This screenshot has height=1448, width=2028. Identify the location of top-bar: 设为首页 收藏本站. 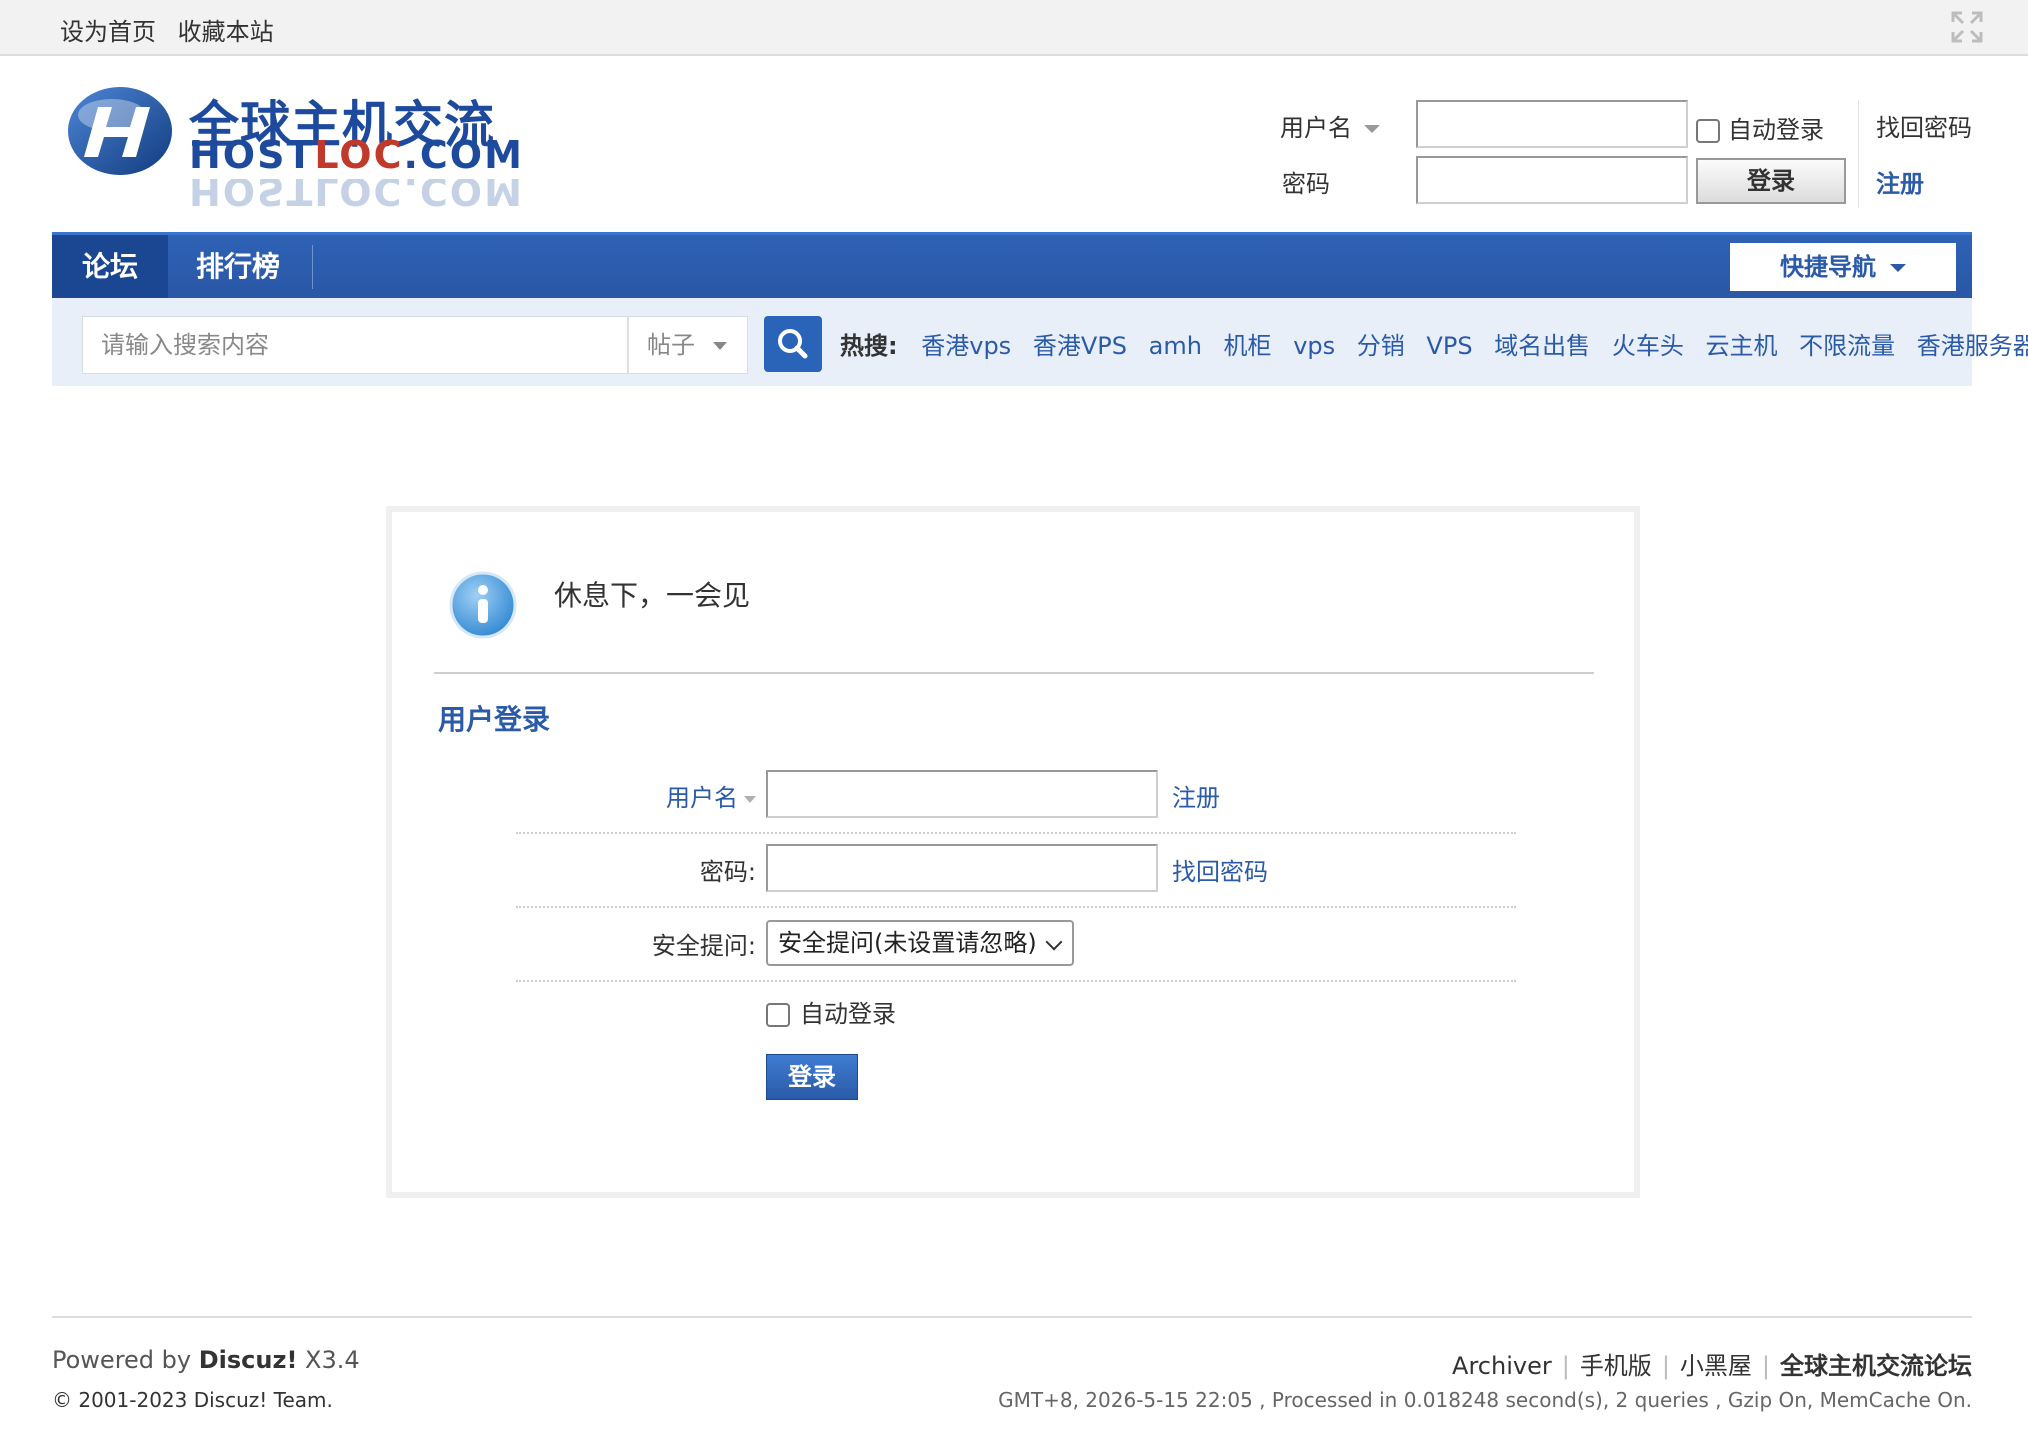
(1014, 28).